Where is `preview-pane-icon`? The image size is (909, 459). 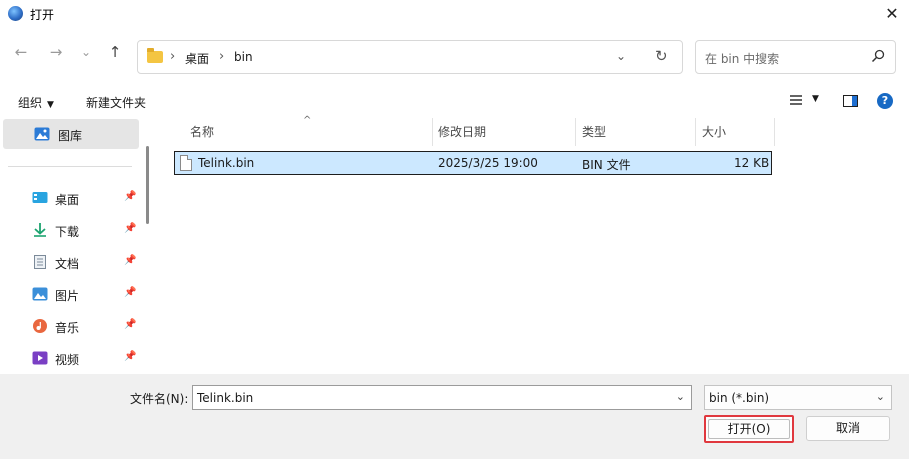
preview-pane-icon is located at coordinates (850, 101).